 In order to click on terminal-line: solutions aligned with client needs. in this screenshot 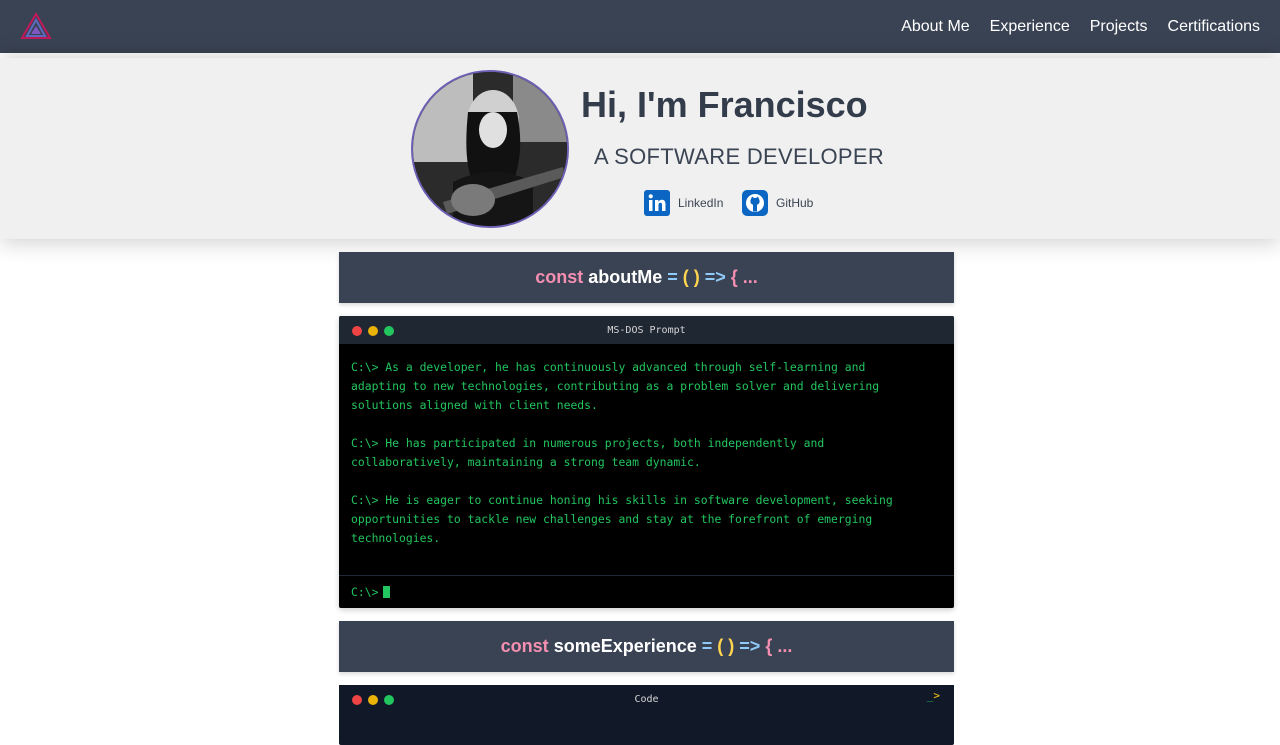, I will do `click(474, 405)`.